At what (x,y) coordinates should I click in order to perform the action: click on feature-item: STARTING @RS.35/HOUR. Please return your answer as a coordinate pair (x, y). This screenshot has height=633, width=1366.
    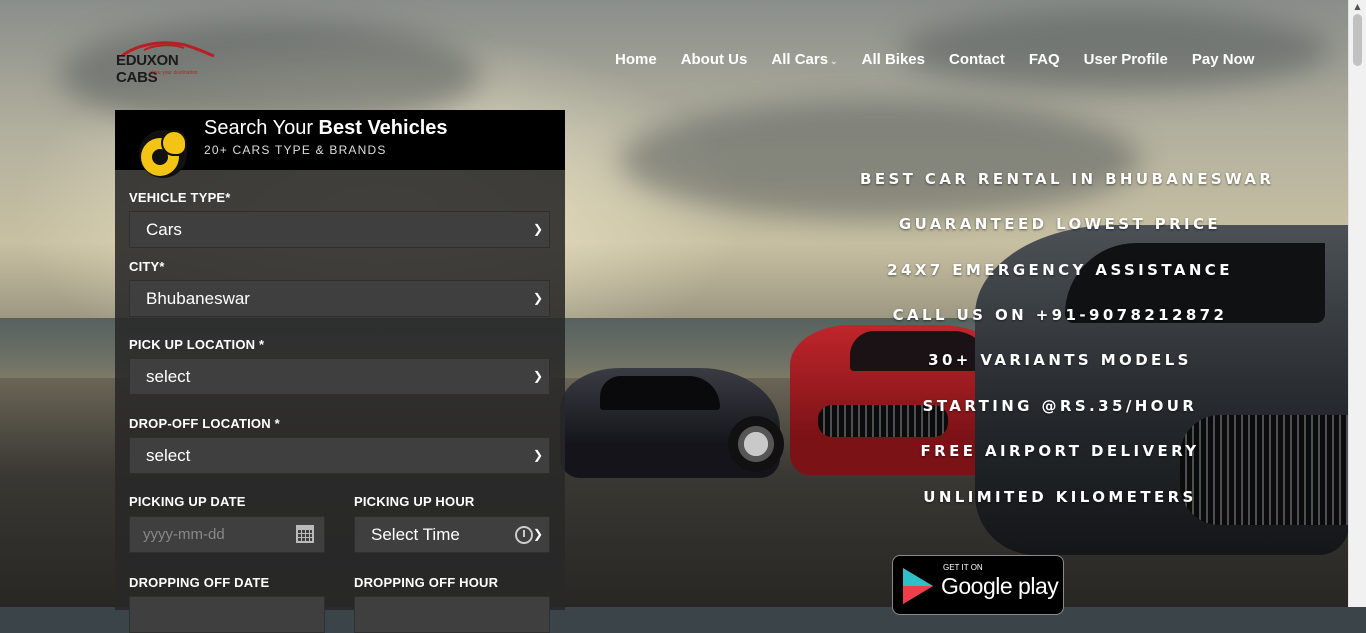
    Looking at the image, I should click on (1060, 406).